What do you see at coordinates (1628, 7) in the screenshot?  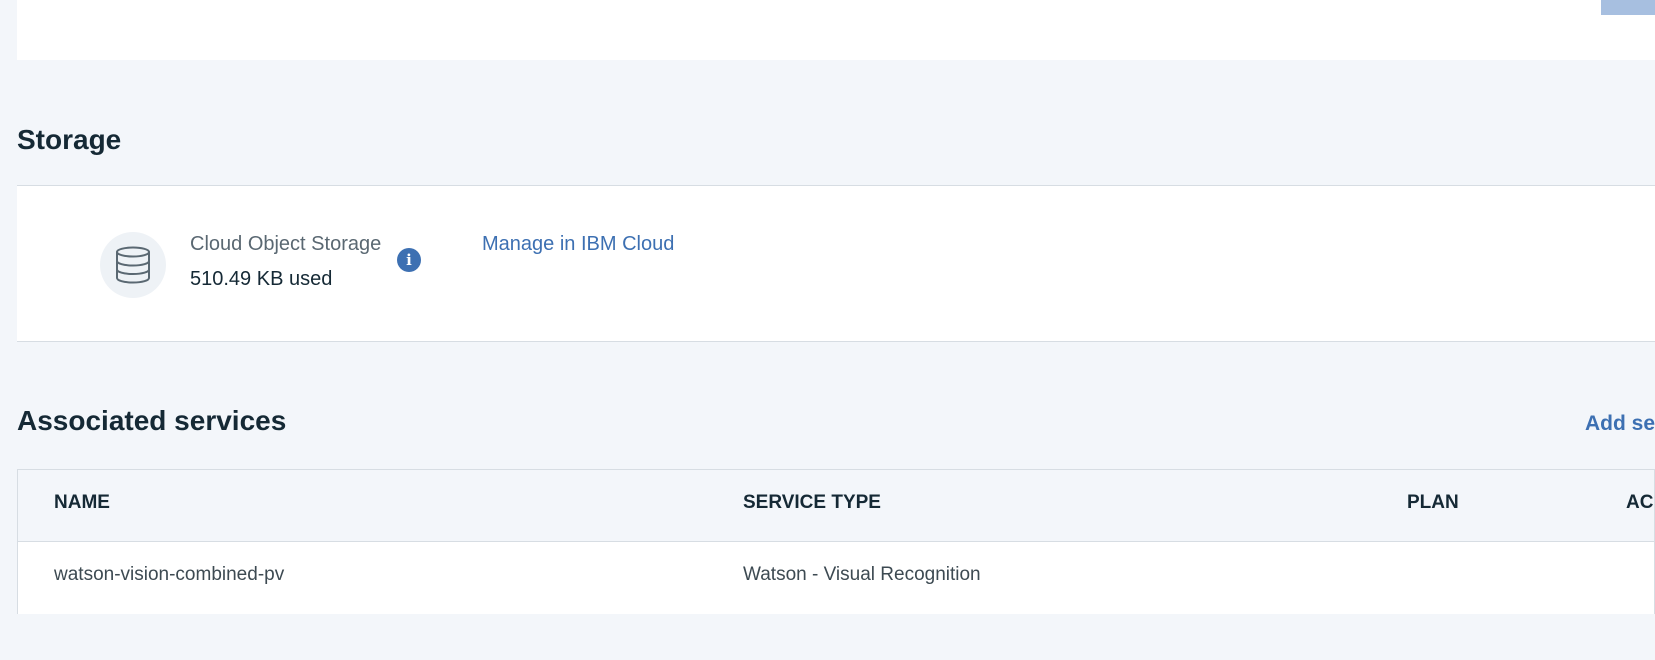 I see `top-card-button` at bounding box center [1628, 7].